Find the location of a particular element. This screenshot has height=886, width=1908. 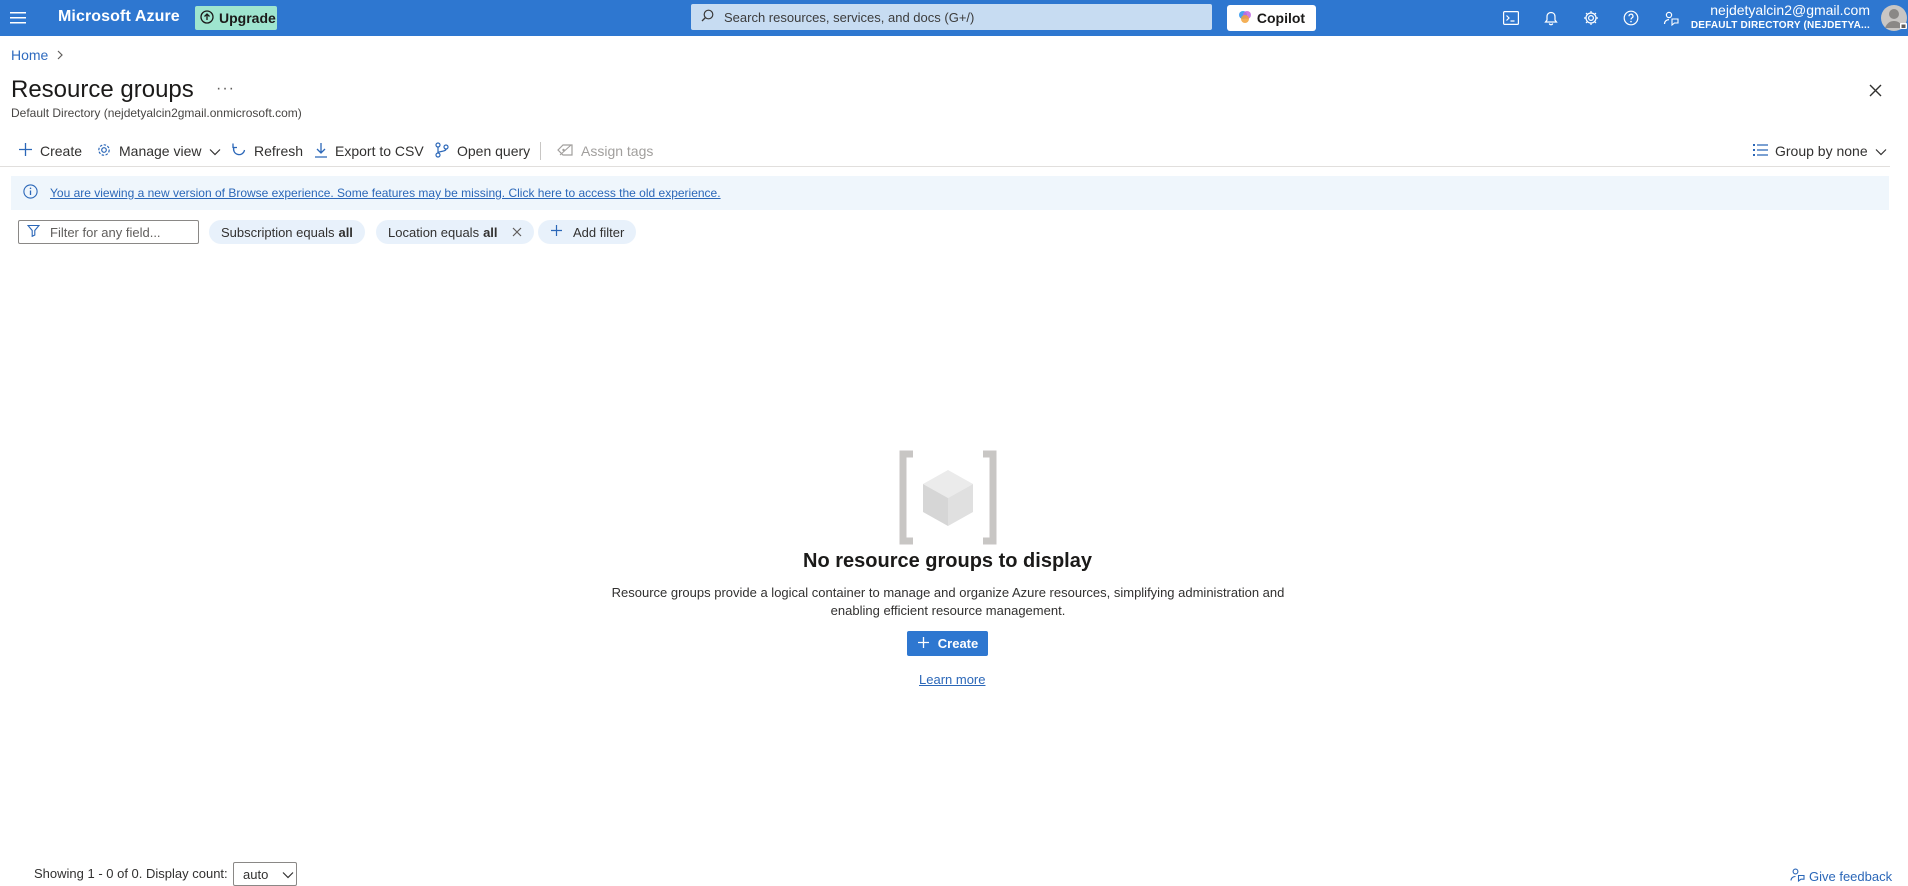

export-csv-label: Export to CSV is located at coordinates (379, 151).